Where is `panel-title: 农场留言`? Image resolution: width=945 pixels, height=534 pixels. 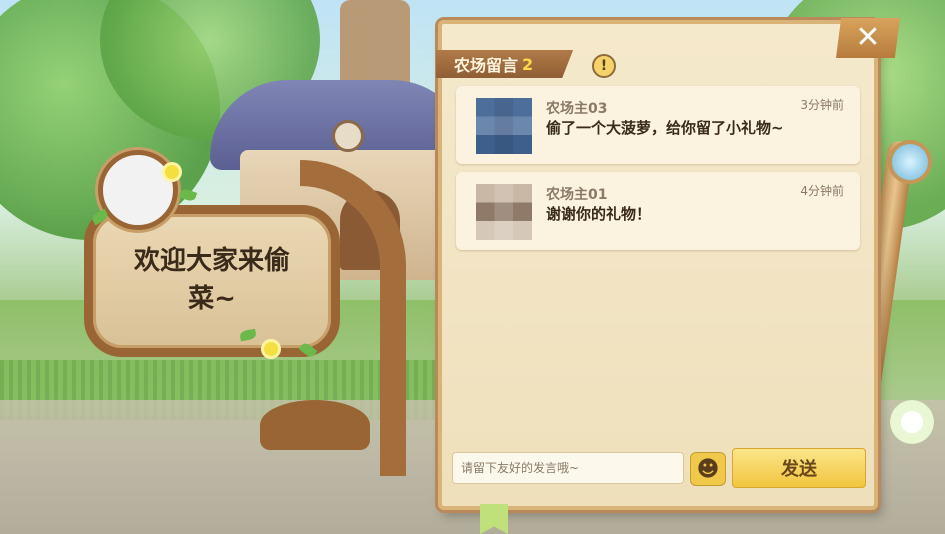 panel-title: 农场留言 is located at coordinates (486, 65).